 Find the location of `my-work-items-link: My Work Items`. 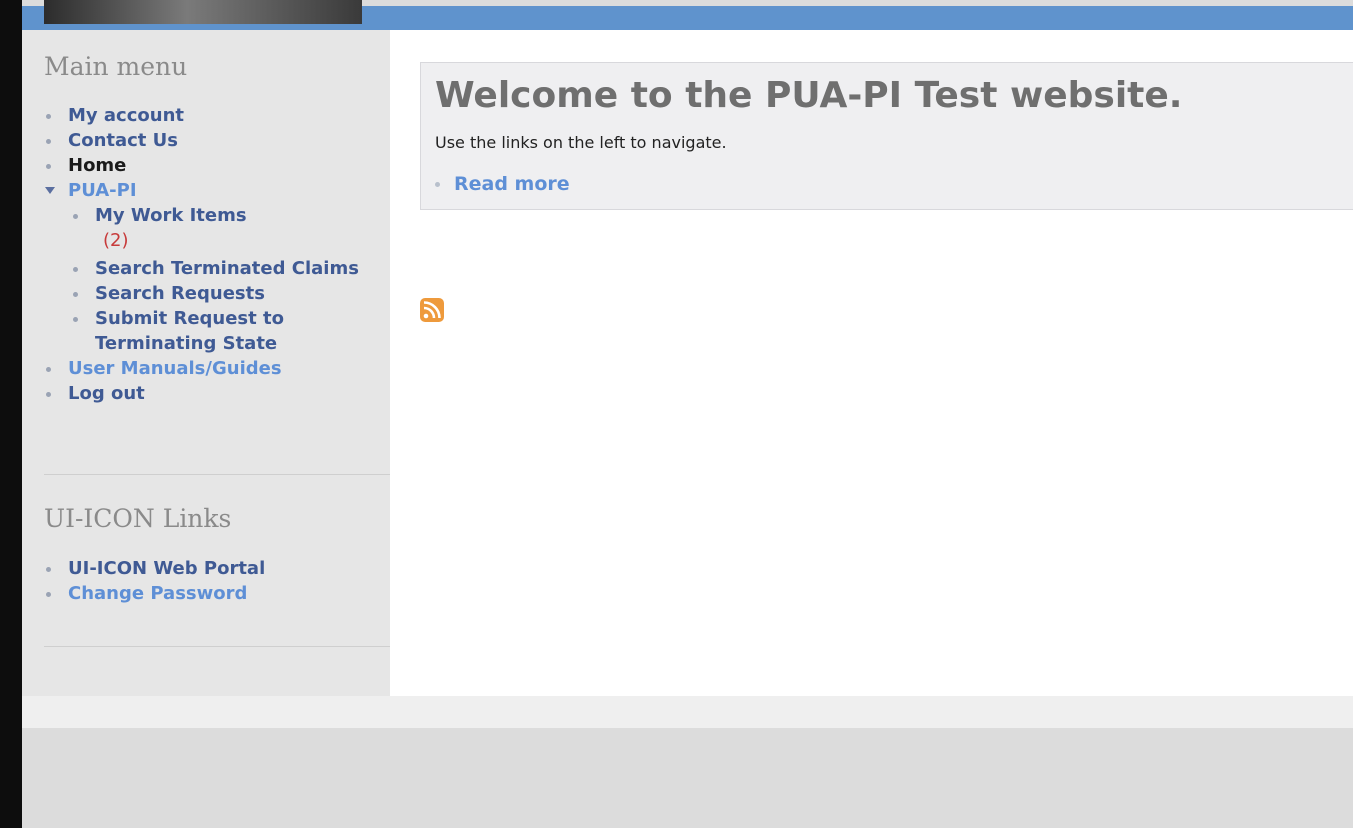

my-work-items-link: My Work Items is located at coordinates (171, 215).